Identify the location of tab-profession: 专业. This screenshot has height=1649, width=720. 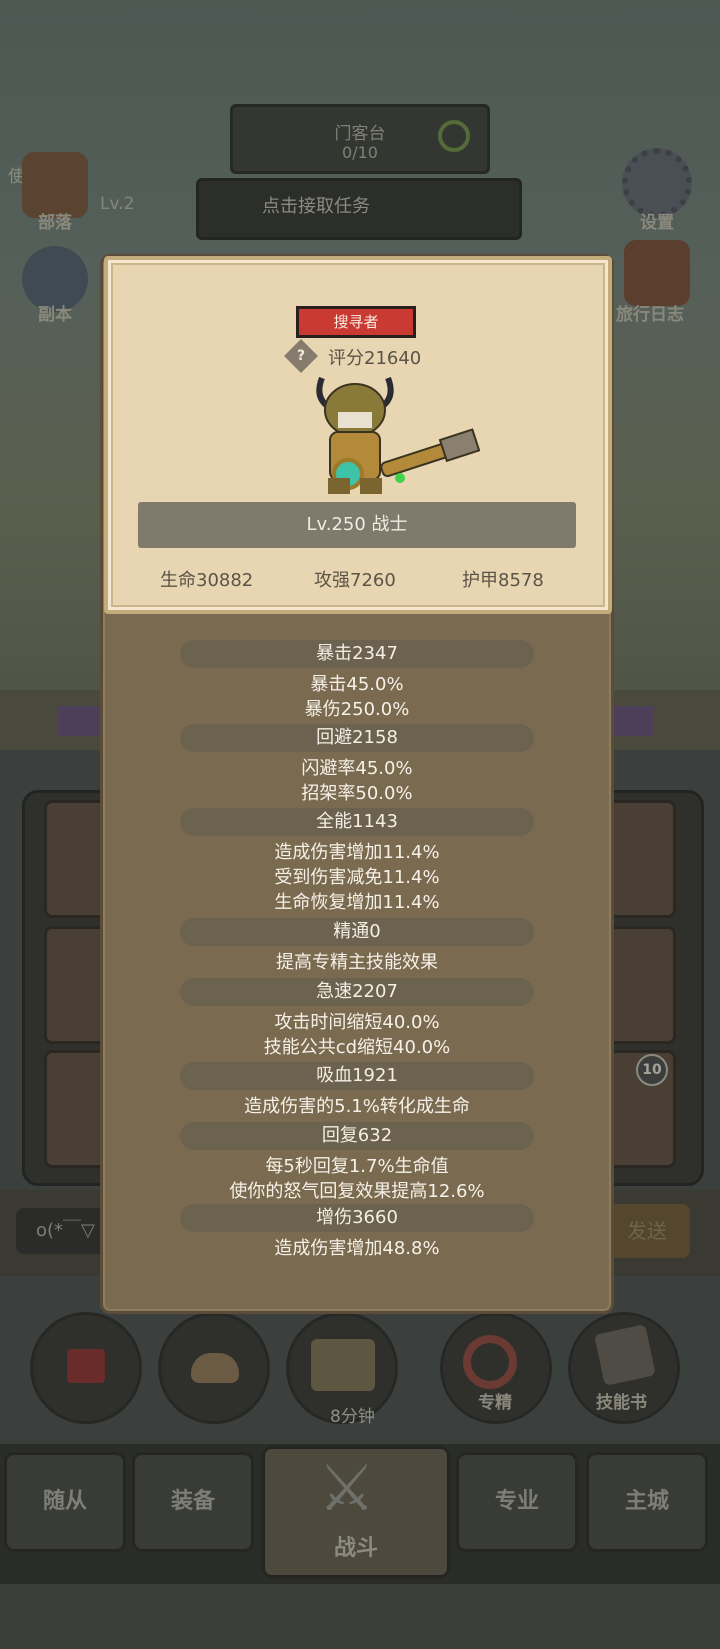
(517, 1502).